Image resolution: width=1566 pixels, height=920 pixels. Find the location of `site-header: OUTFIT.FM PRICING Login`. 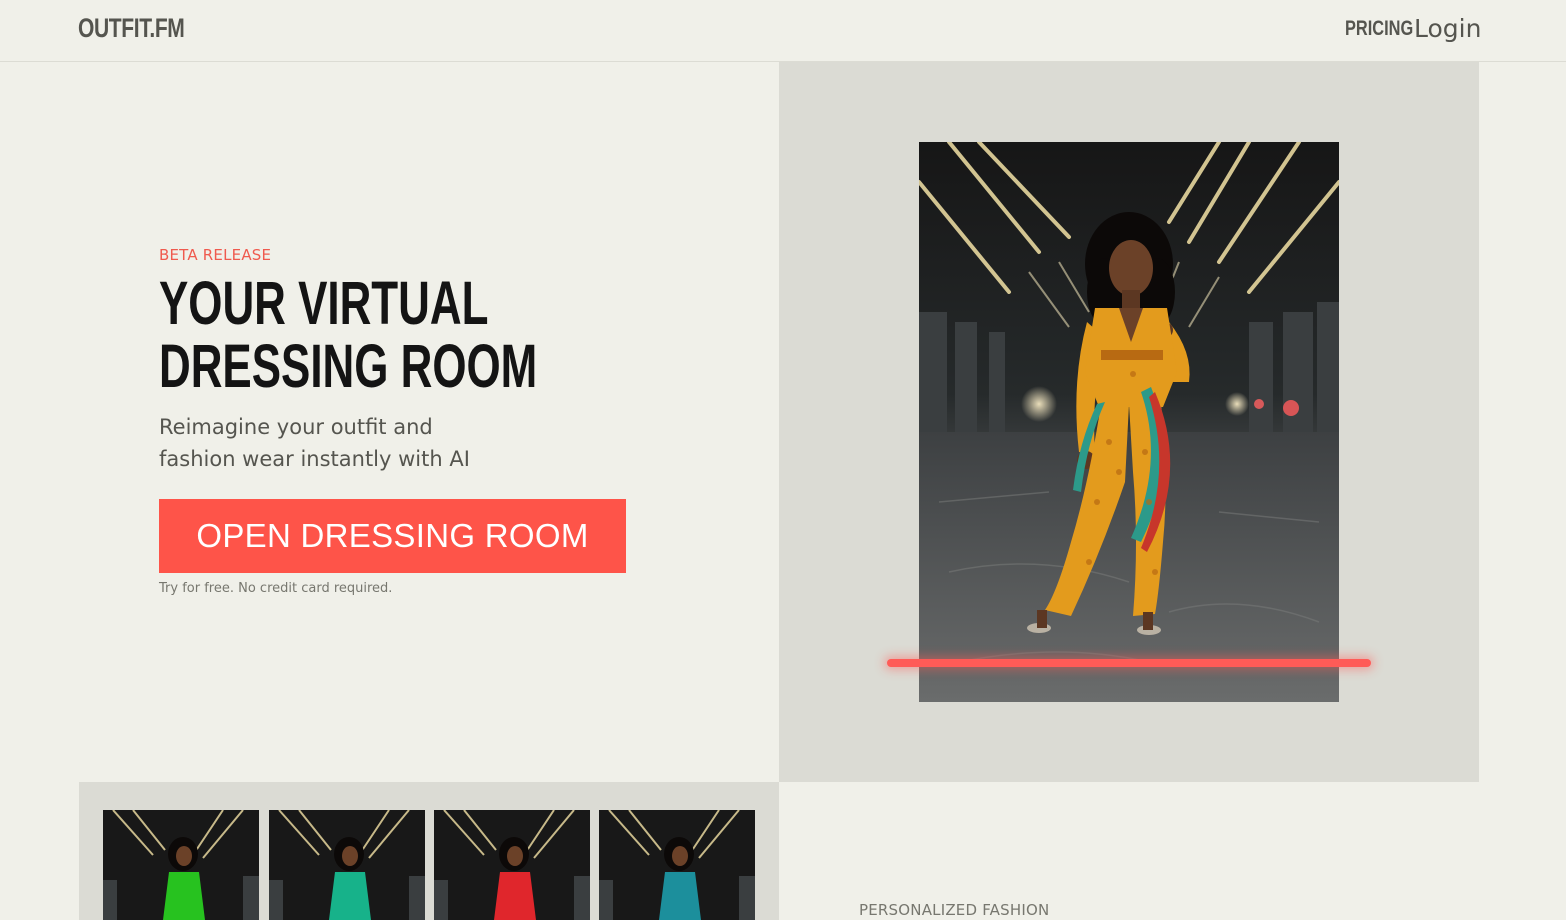

site-header: OUTFIT.FM PRICING Login is located at coordinates (783, 31).